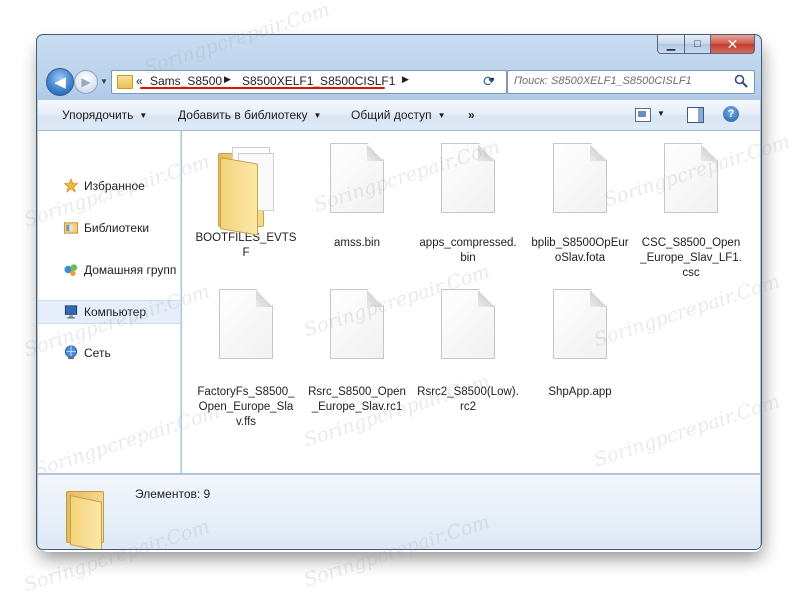 This screenshot has width=793, height=596. I want to click on file-item: amss.bin, so click(357, 197).